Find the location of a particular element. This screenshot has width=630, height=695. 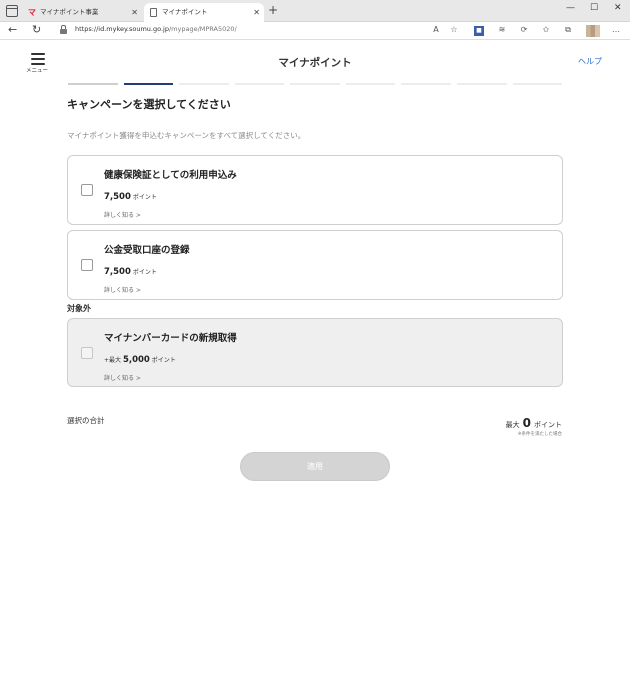

lead-text: マイナポイント獲得を申込むキャンペーンをすべて選択してください。 is located at coordinates (186, 135).